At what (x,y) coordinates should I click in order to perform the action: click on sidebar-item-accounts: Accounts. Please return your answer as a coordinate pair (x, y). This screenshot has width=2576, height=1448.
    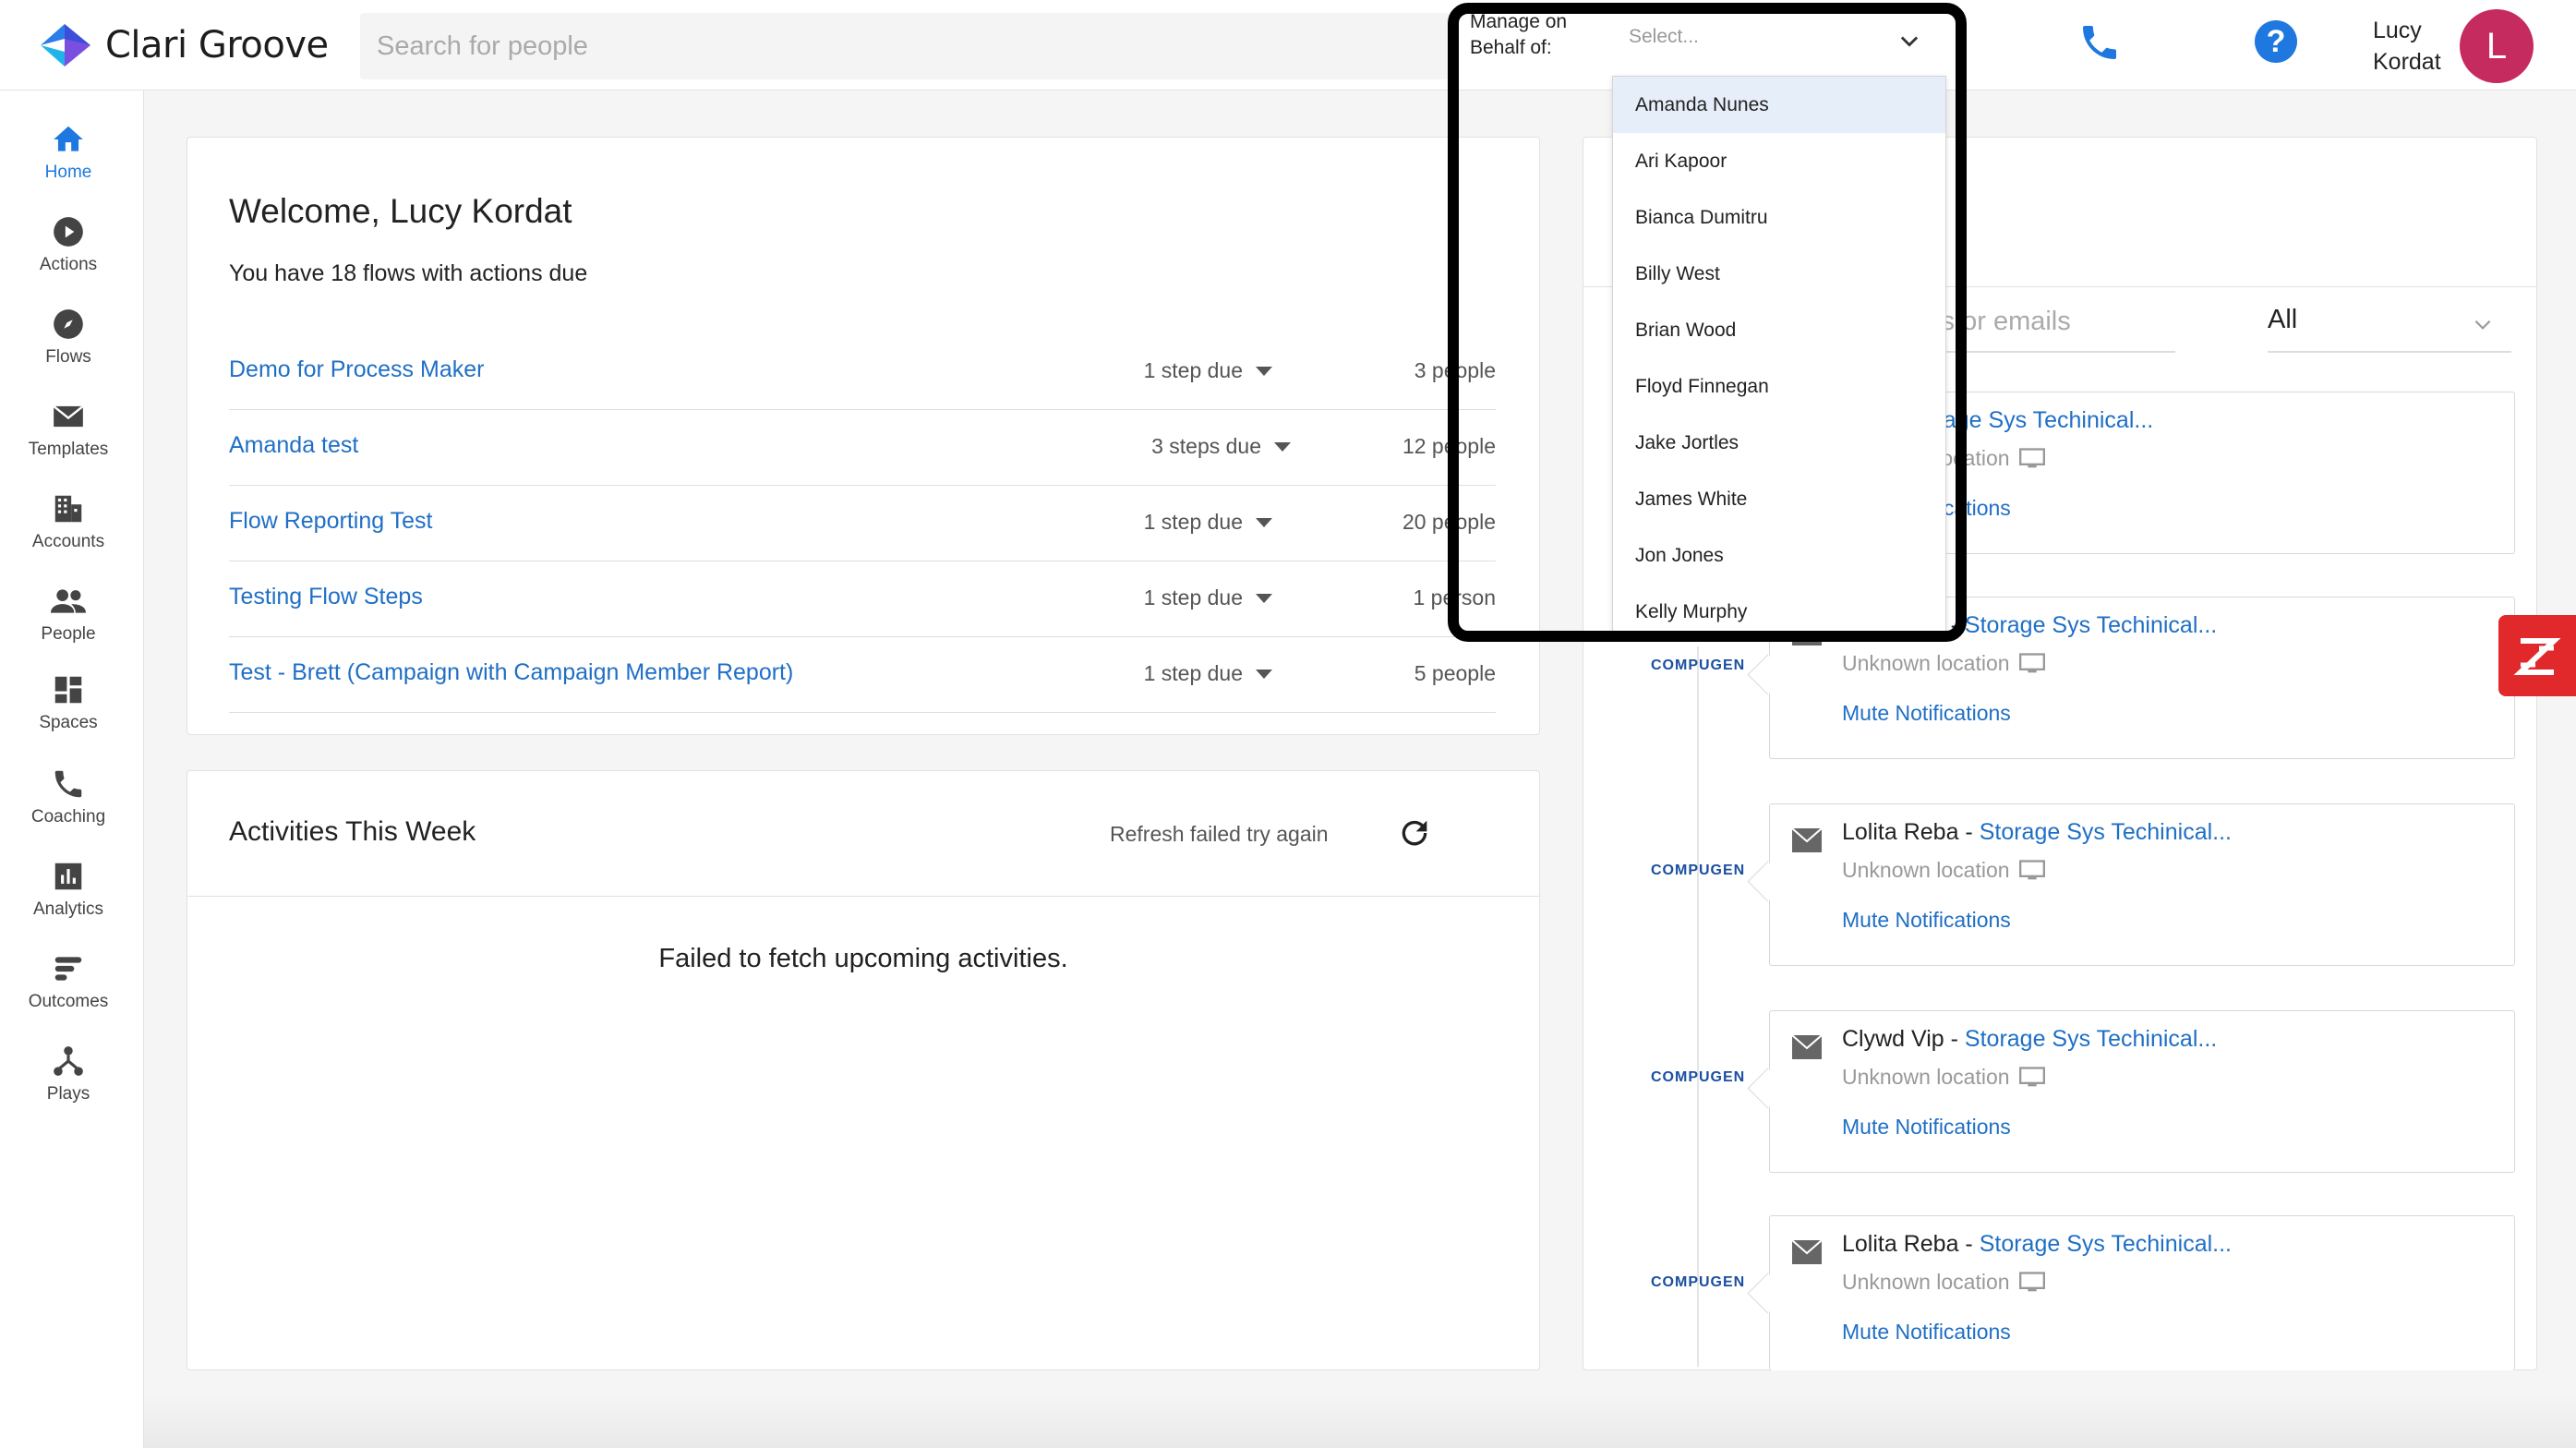
    Looking at the image, I should click on (68, 521).